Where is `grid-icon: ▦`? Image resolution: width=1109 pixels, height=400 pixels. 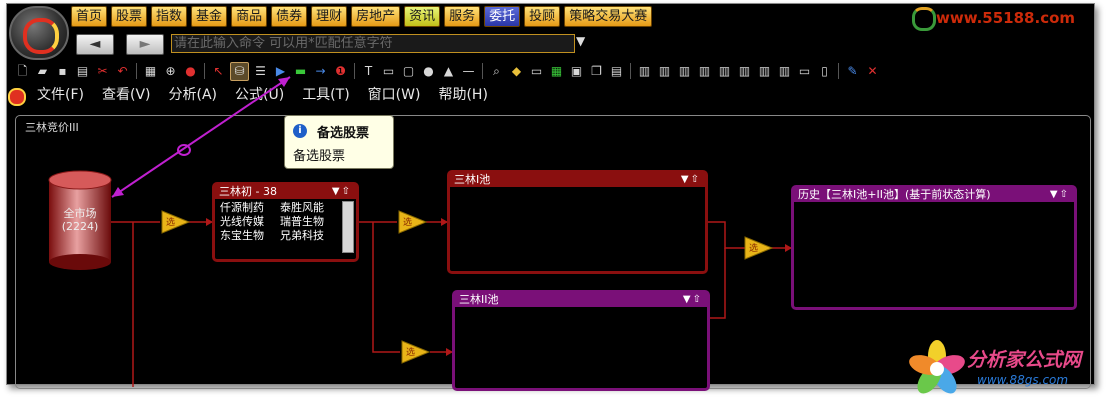 grid-icon: ▦ is located at coordinates (150, 71).